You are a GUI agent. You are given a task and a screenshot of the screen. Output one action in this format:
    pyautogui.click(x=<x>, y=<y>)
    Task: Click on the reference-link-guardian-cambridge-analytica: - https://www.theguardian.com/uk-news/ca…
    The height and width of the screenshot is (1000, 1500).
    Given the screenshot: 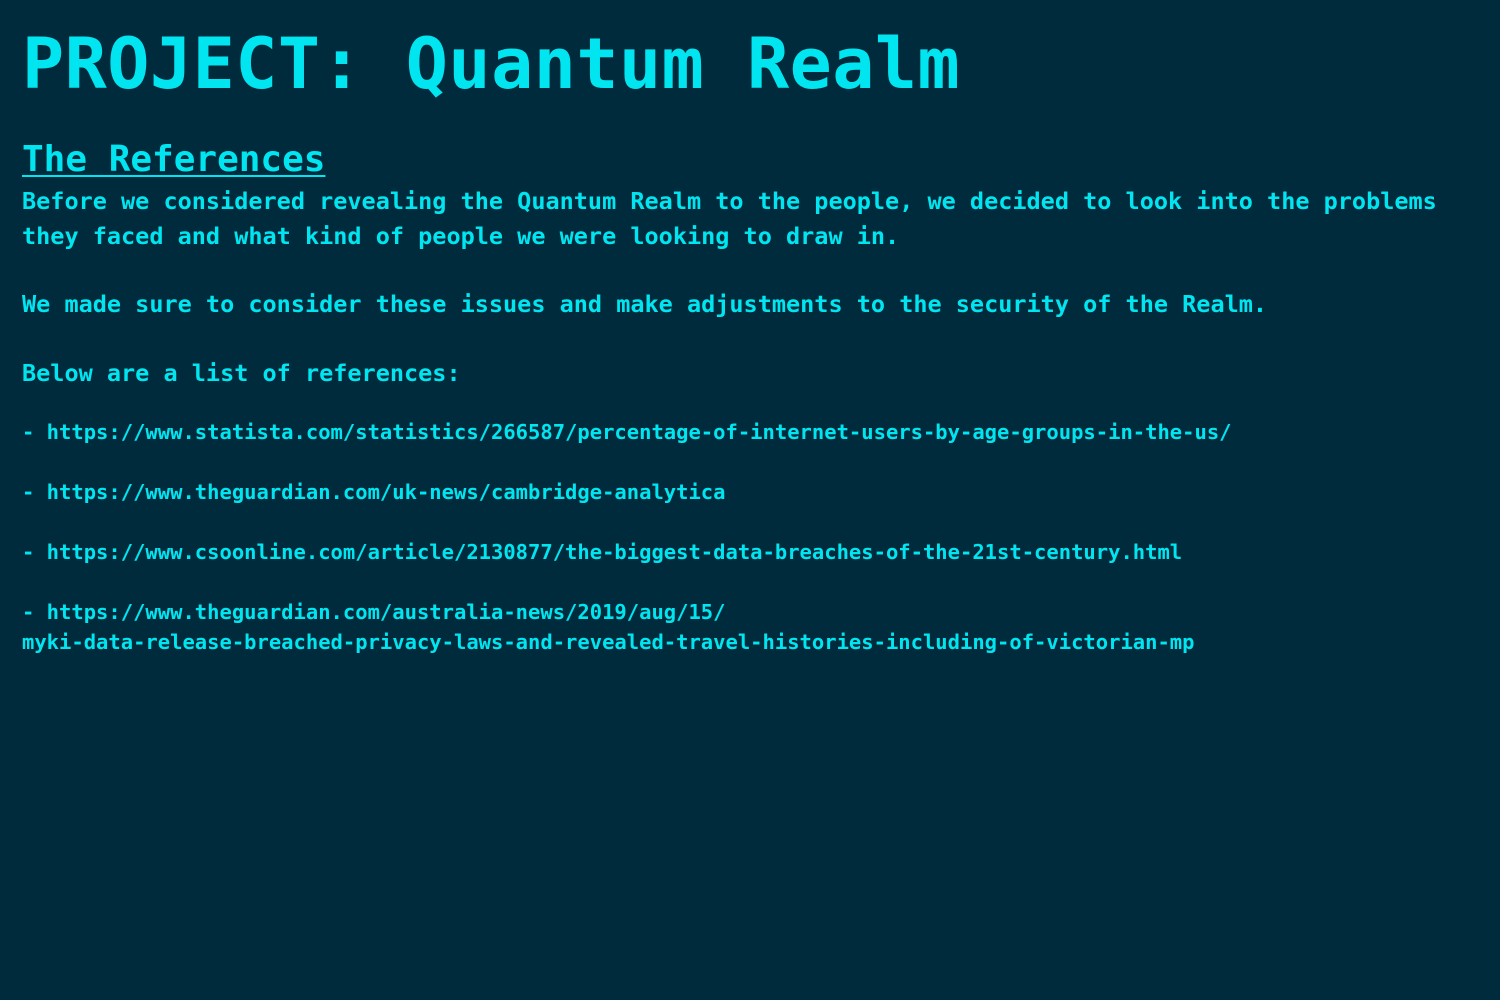 What is the action you would take?
    pyautogui.click(x=752, y=492)
    